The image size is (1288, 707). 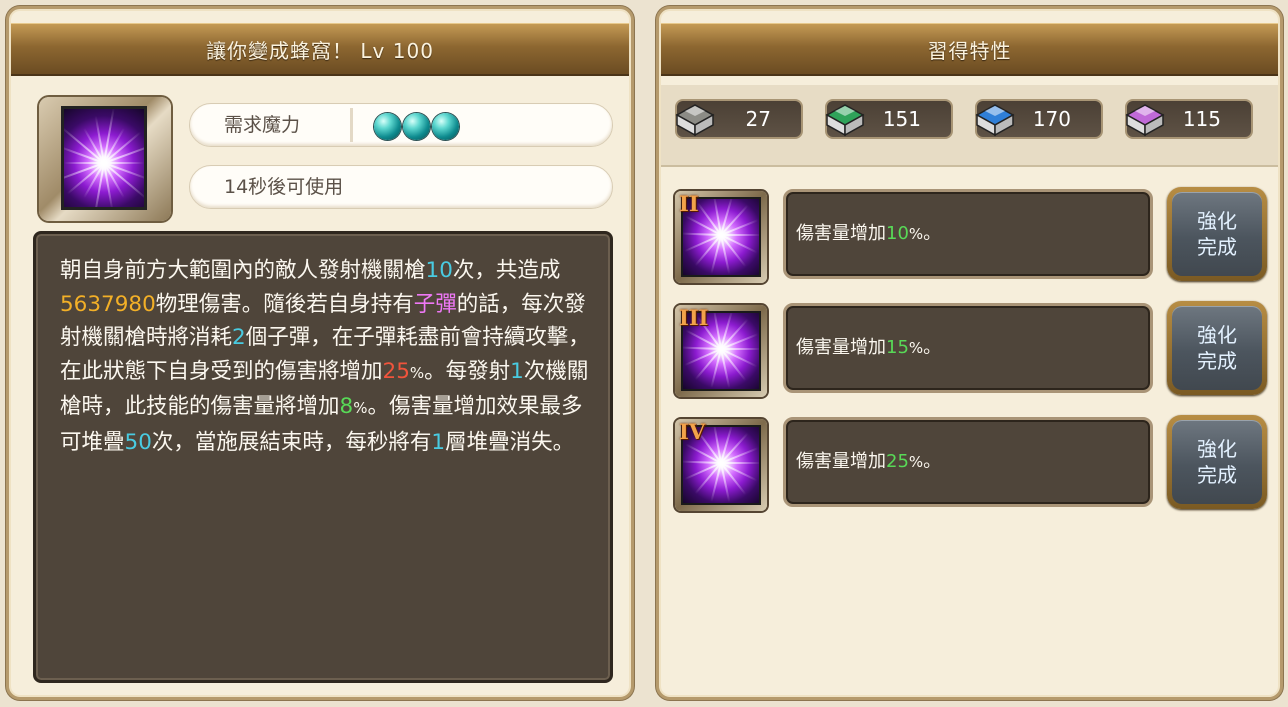 What do you see at coordinates (694, 317) in the screenshot?
I see `trait-tier-label: III` at bounding box center [694, 317].